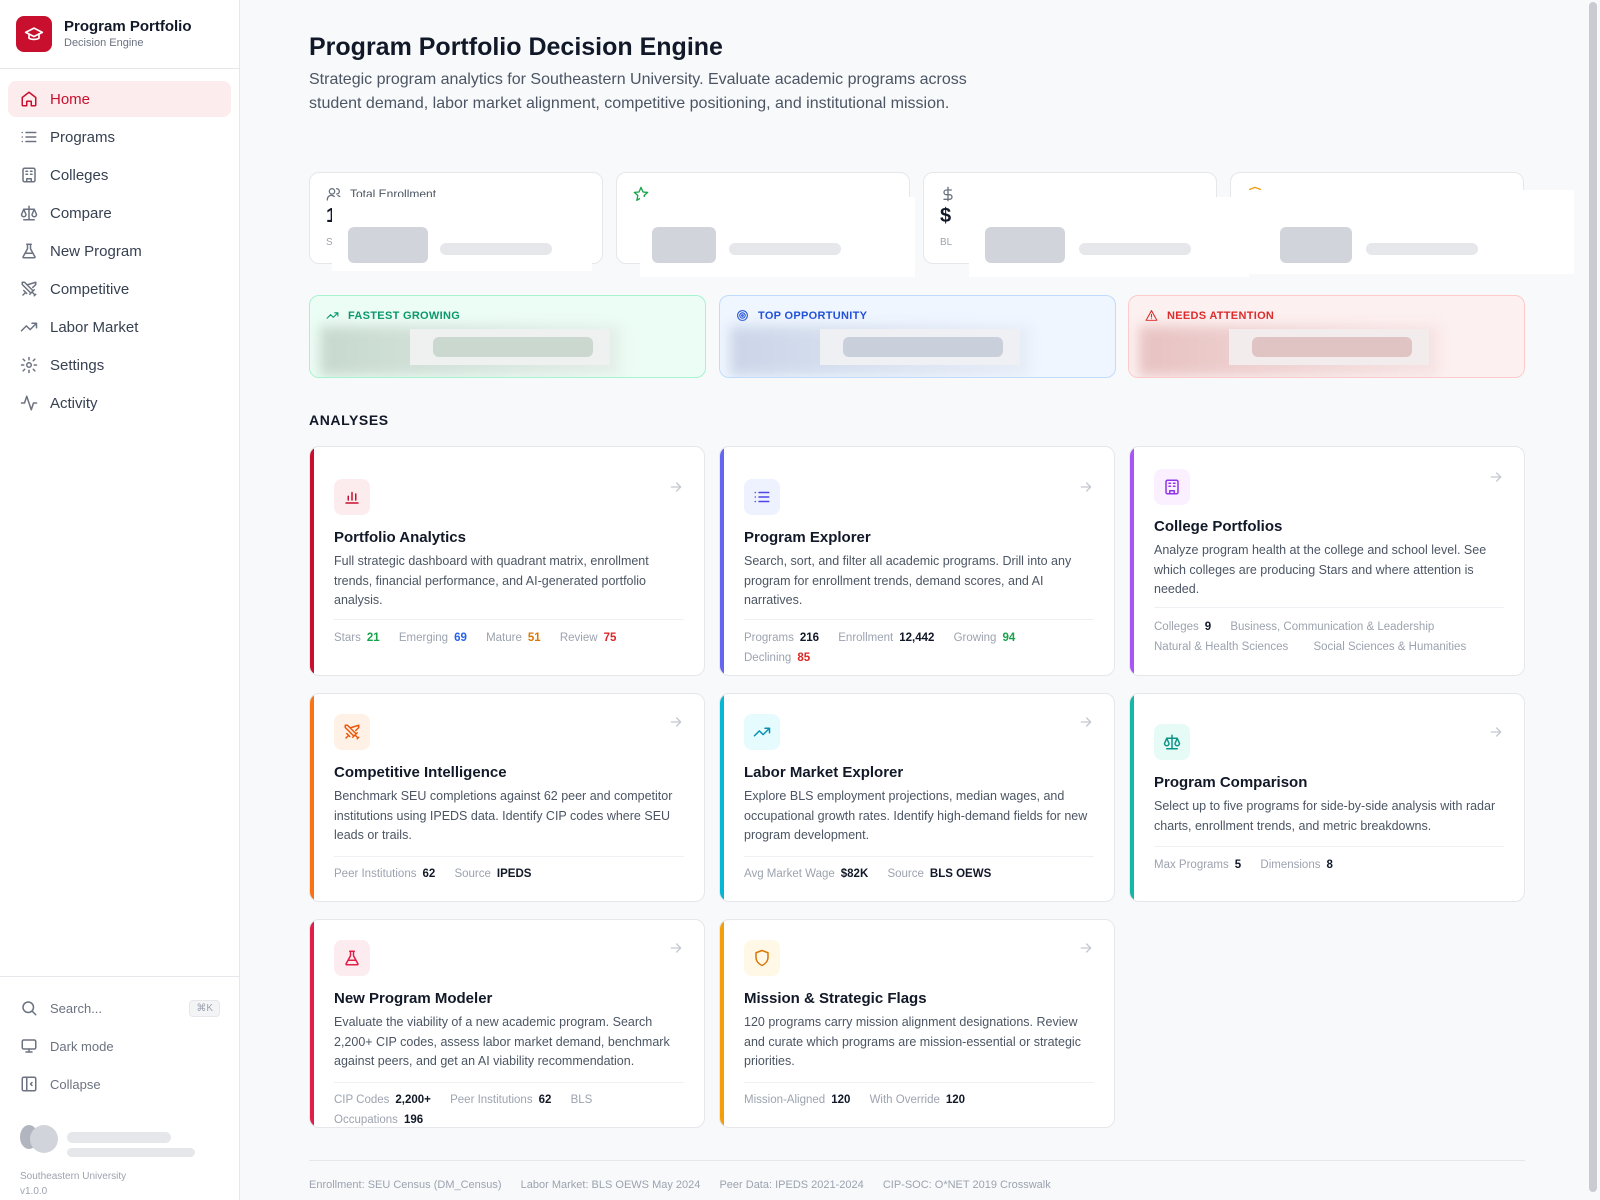  Describe the element at coordinates (29, 1084) in the screenshot. I see `panel-collapse-icon` at that location.